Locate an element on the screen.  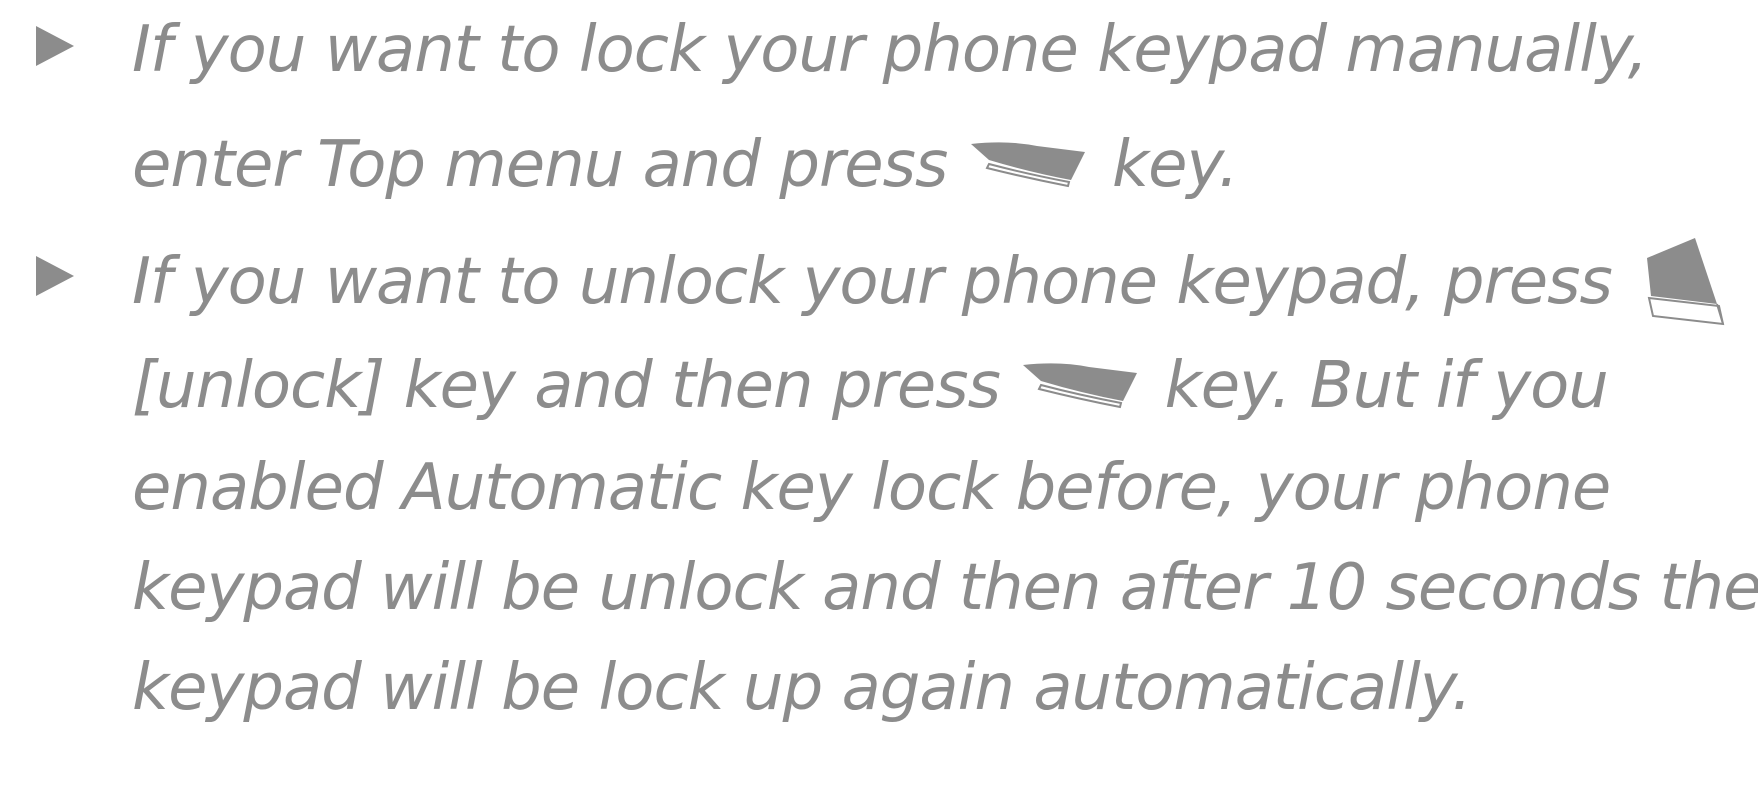
text-span: enter Top menu and press is located at coordinates (540, 165).